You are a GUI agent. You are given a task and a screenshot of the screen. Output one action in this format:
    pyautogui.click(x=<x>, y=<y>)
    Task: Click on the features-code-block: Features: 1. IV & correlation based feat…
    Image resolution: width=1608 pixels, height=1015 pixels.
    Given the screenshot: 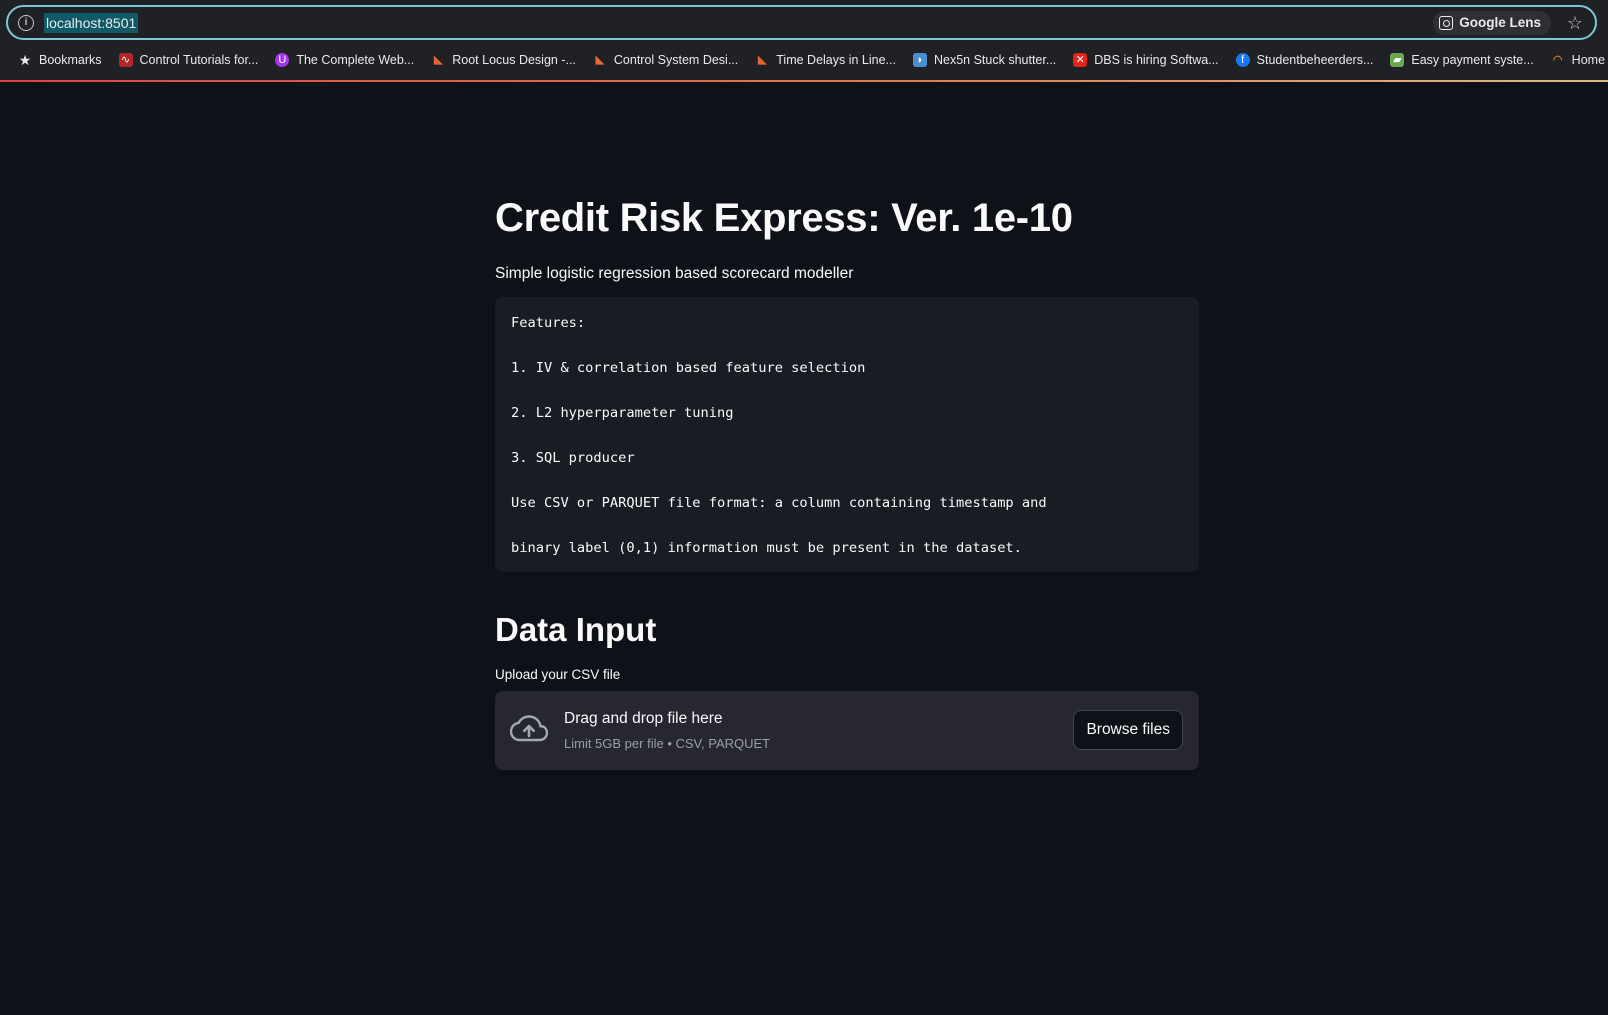 What is the action you would take?
    pyautogui.click(x=847, y=434)
    